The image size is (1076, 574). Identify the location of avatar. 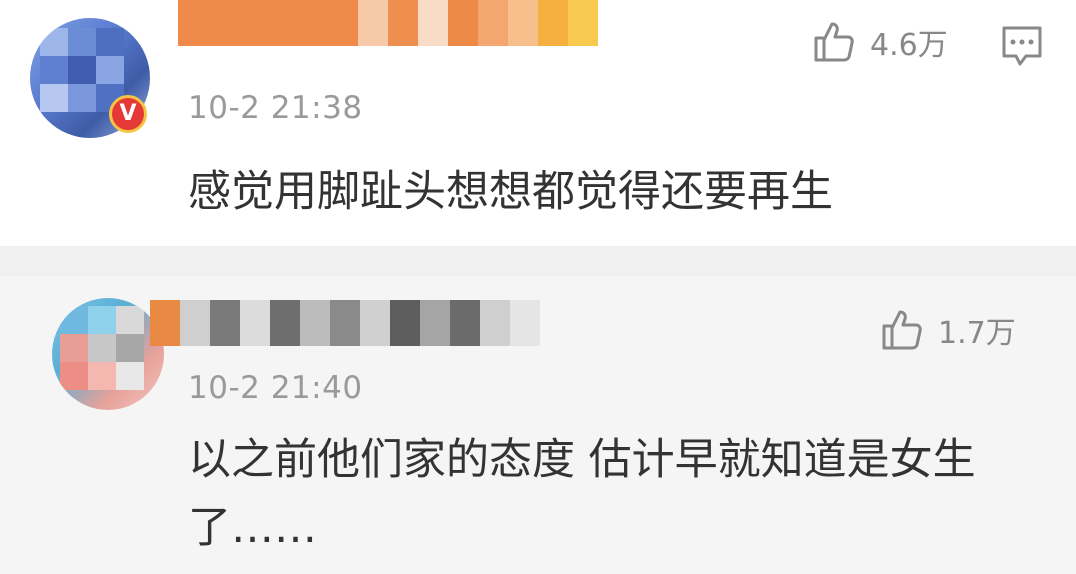
(108, 354).